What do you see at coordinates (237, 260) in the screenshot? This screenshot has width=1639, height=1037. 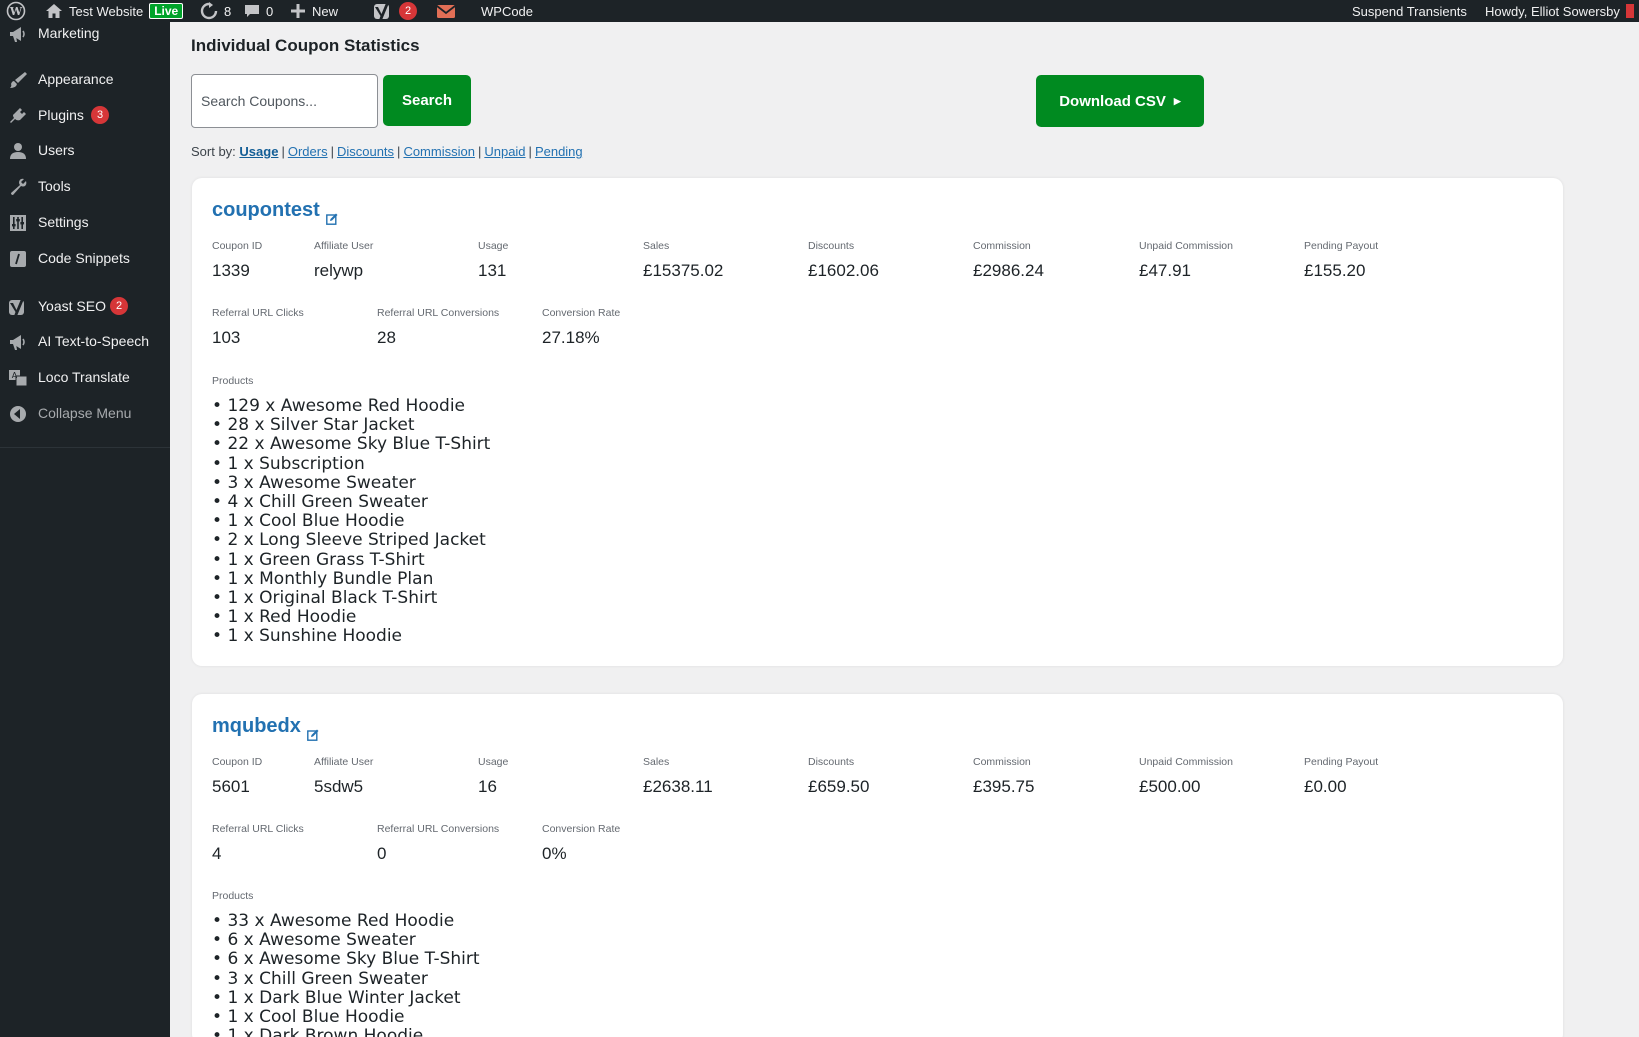 I see `stat-coupon-id: Coupon ID 1339` at bounding box center [237, 260].